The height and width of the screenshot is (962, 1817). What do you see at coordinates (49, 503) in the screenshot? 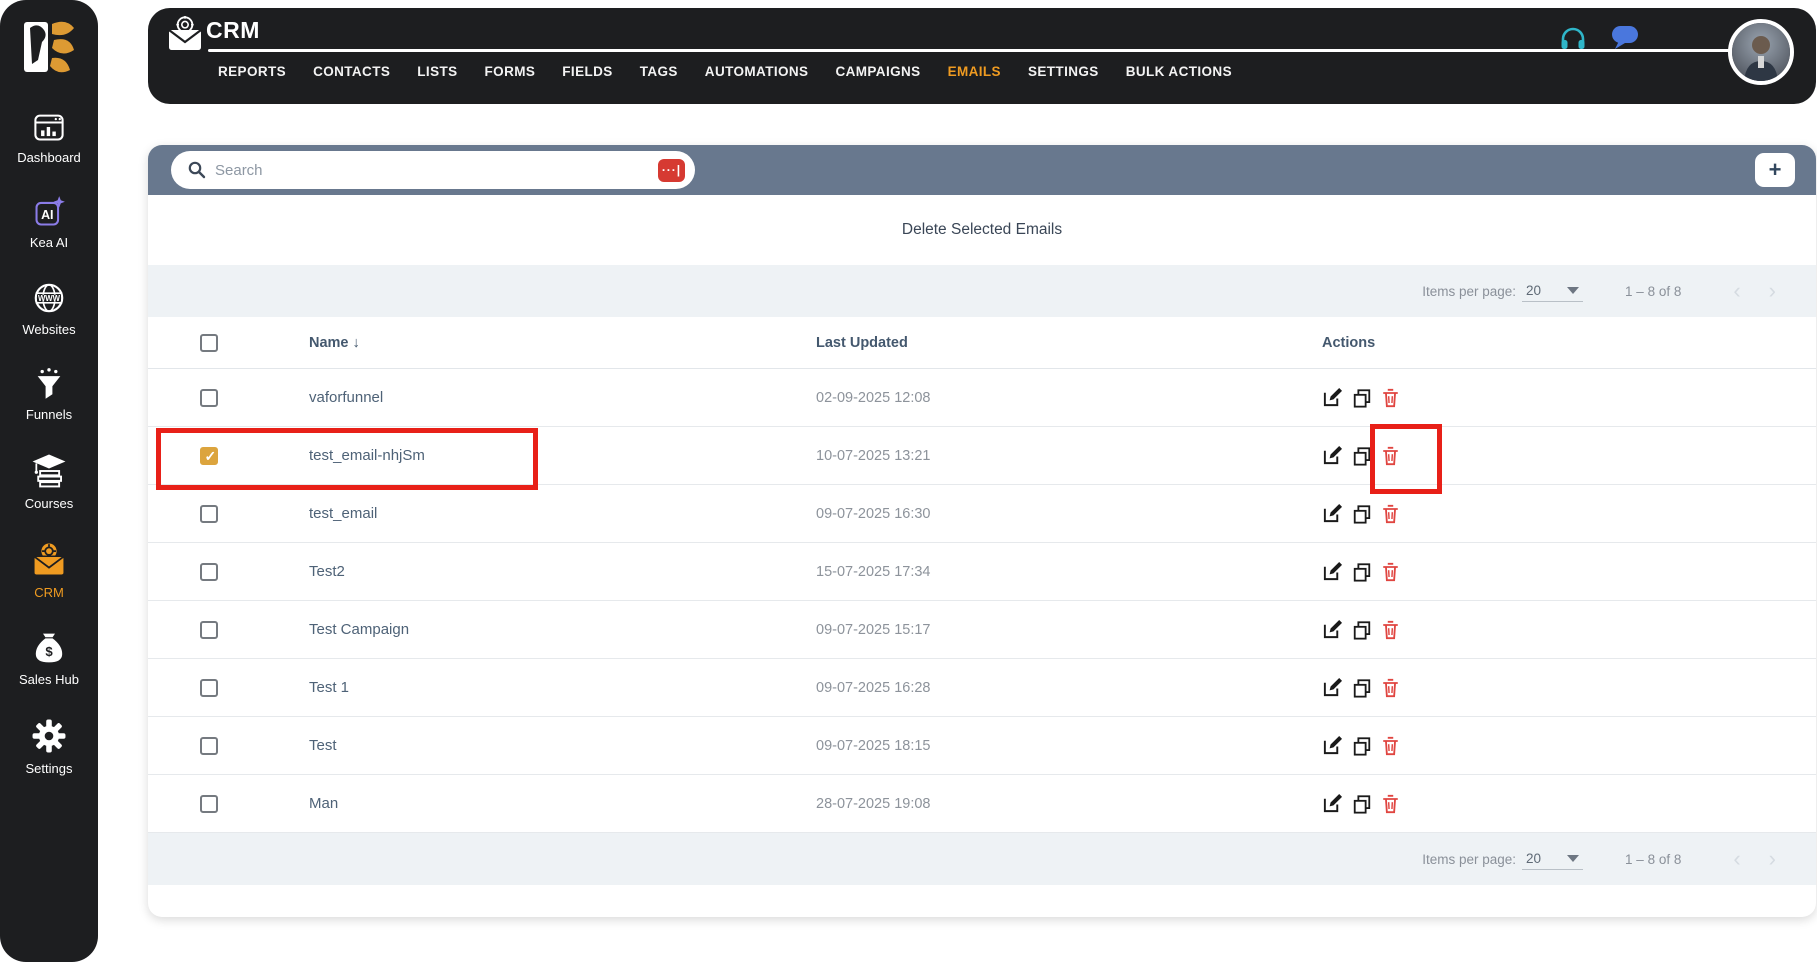
I see `sidebar-item-label: Courses` at bounding box center [49, 503].